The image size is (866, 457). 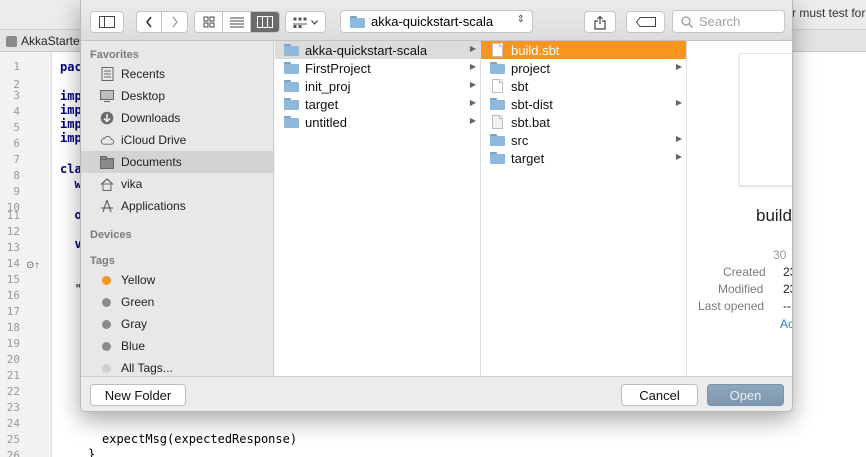 What do you see at coordinates (50, 41) in the screenshot?
I see `ide-tab-label: AkkaStarte` at bounding box center [50, 41].